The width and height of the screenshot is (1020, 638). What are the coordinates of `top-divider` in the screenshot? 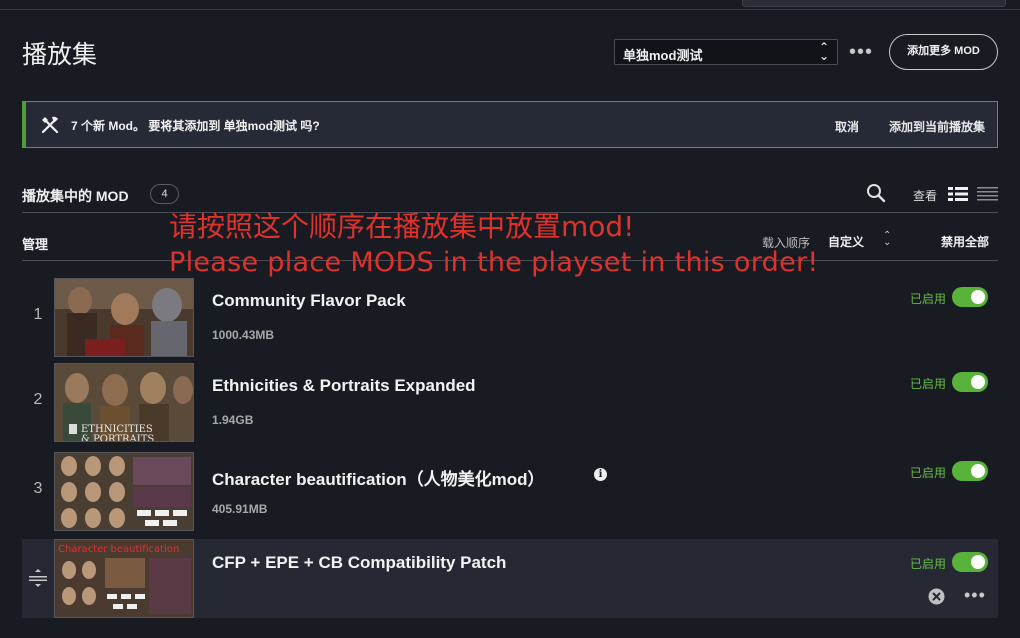 It's located at (510, 9).